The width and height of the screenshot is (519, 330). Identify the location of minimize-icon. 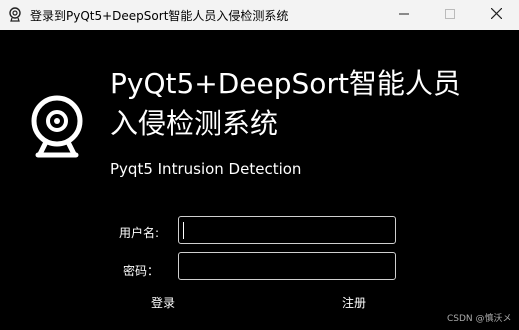
(404, 15).